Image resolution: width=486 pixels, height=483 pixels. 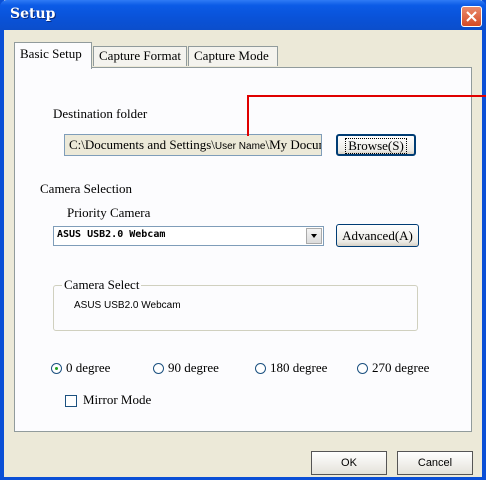 What do you see at coordinates (435, 463) in the screenshot?
I see `cancel-button: Cancel` at bounding box center [435, 463].